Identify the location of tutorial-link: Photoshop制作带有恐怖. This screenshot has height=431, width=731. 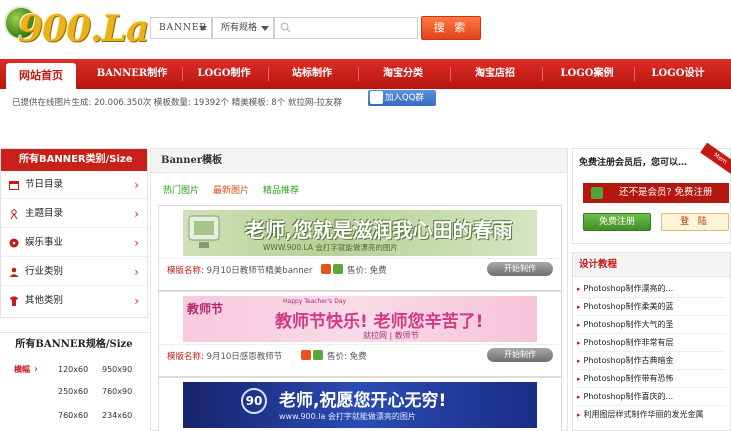
(653, 378).